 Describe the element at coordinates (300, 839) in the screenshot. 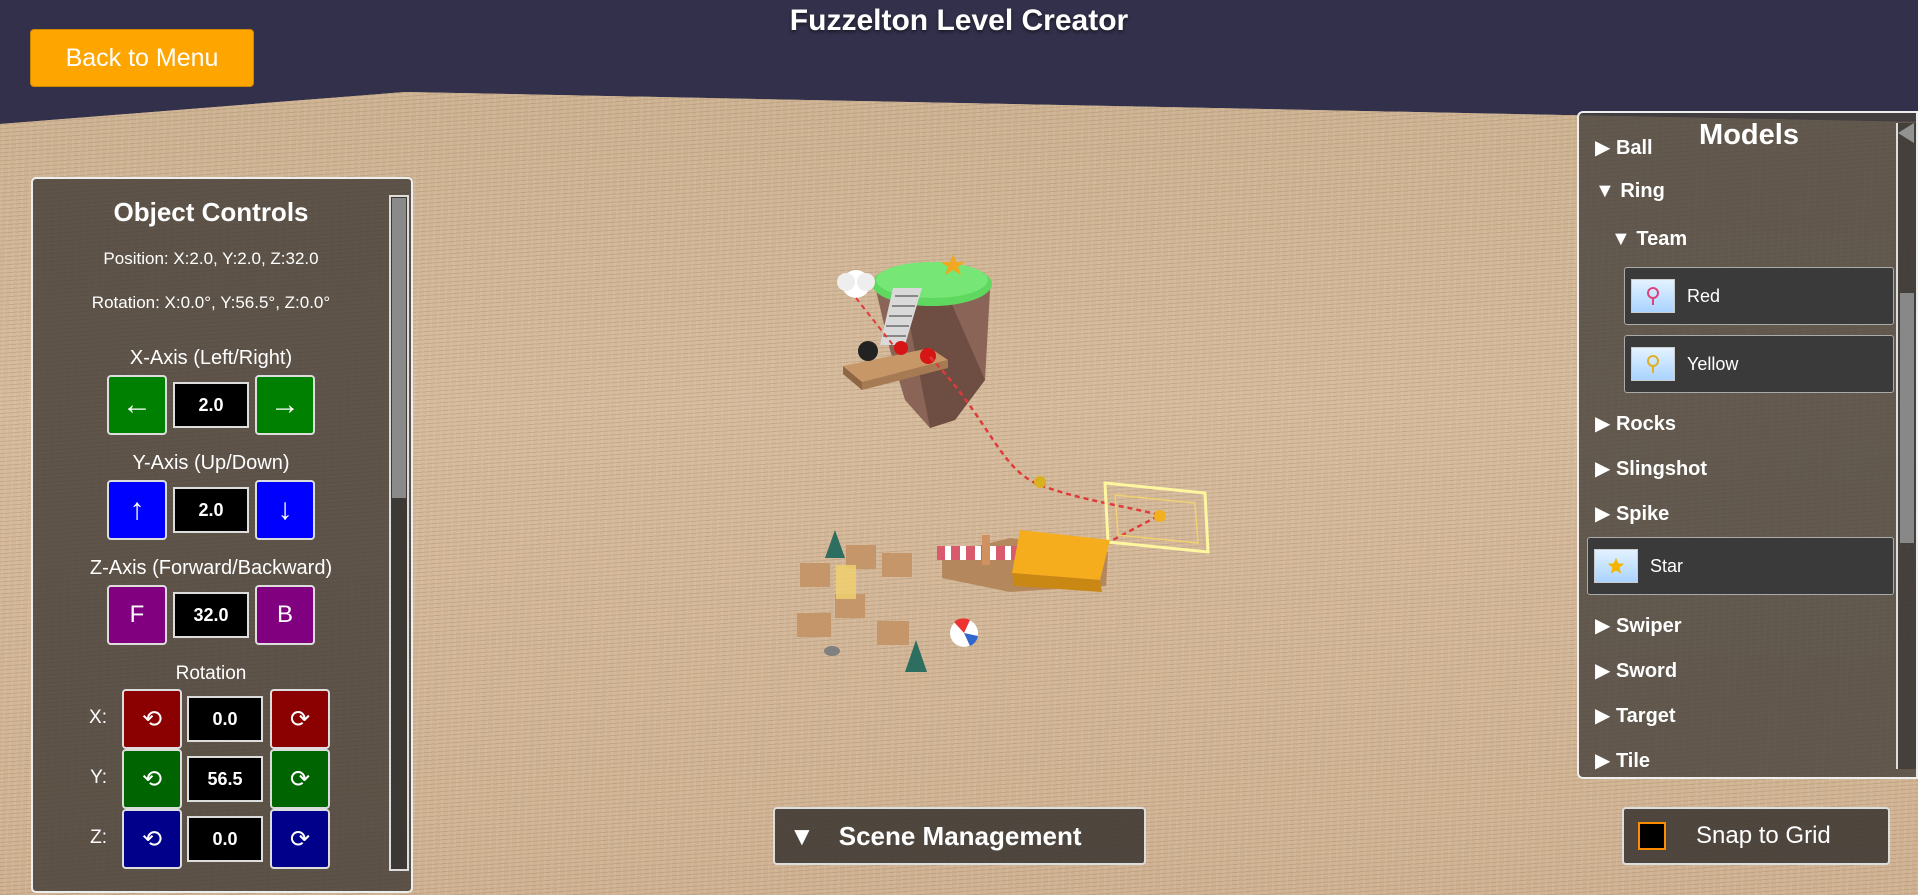

I see `rot-z-cw-icon: ⟳` at that location.